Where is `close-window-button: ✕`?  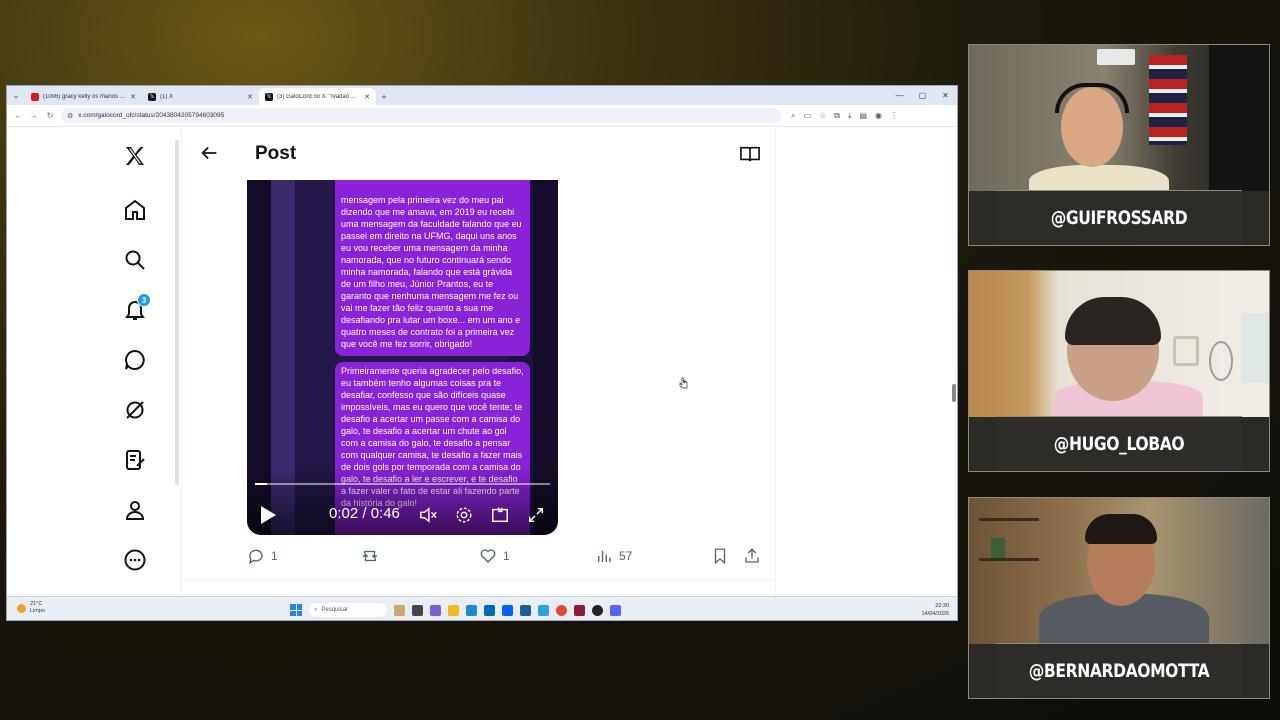
close-window-button: ✕ is located at coordinates (945, 95).